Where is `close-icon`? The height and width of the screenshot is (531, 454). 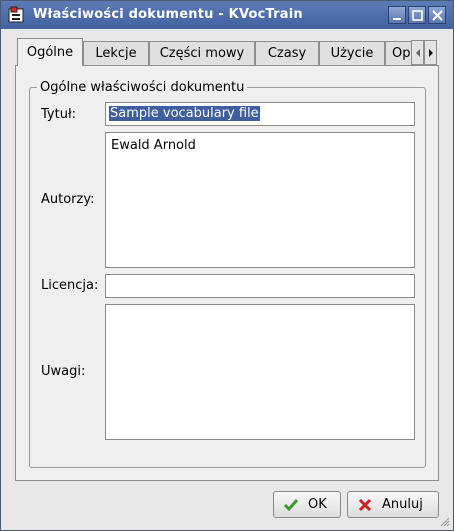 close-icon is located at coordinates (437, 15).